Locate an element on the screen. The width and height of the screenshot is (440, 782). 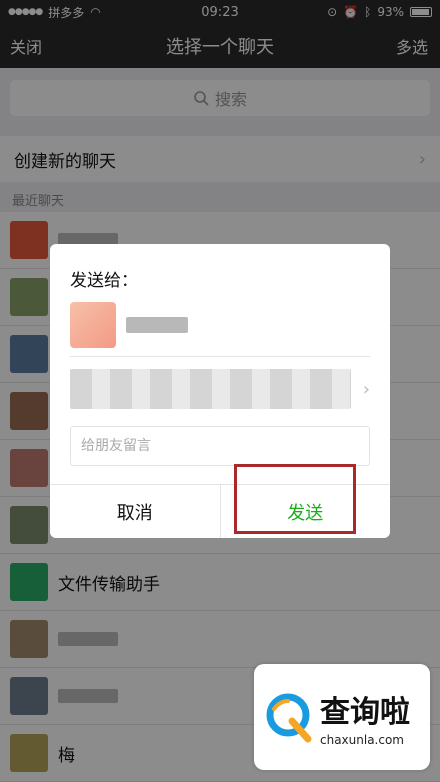
dialog-title: 发送给： is located at coordinates (104, 281).